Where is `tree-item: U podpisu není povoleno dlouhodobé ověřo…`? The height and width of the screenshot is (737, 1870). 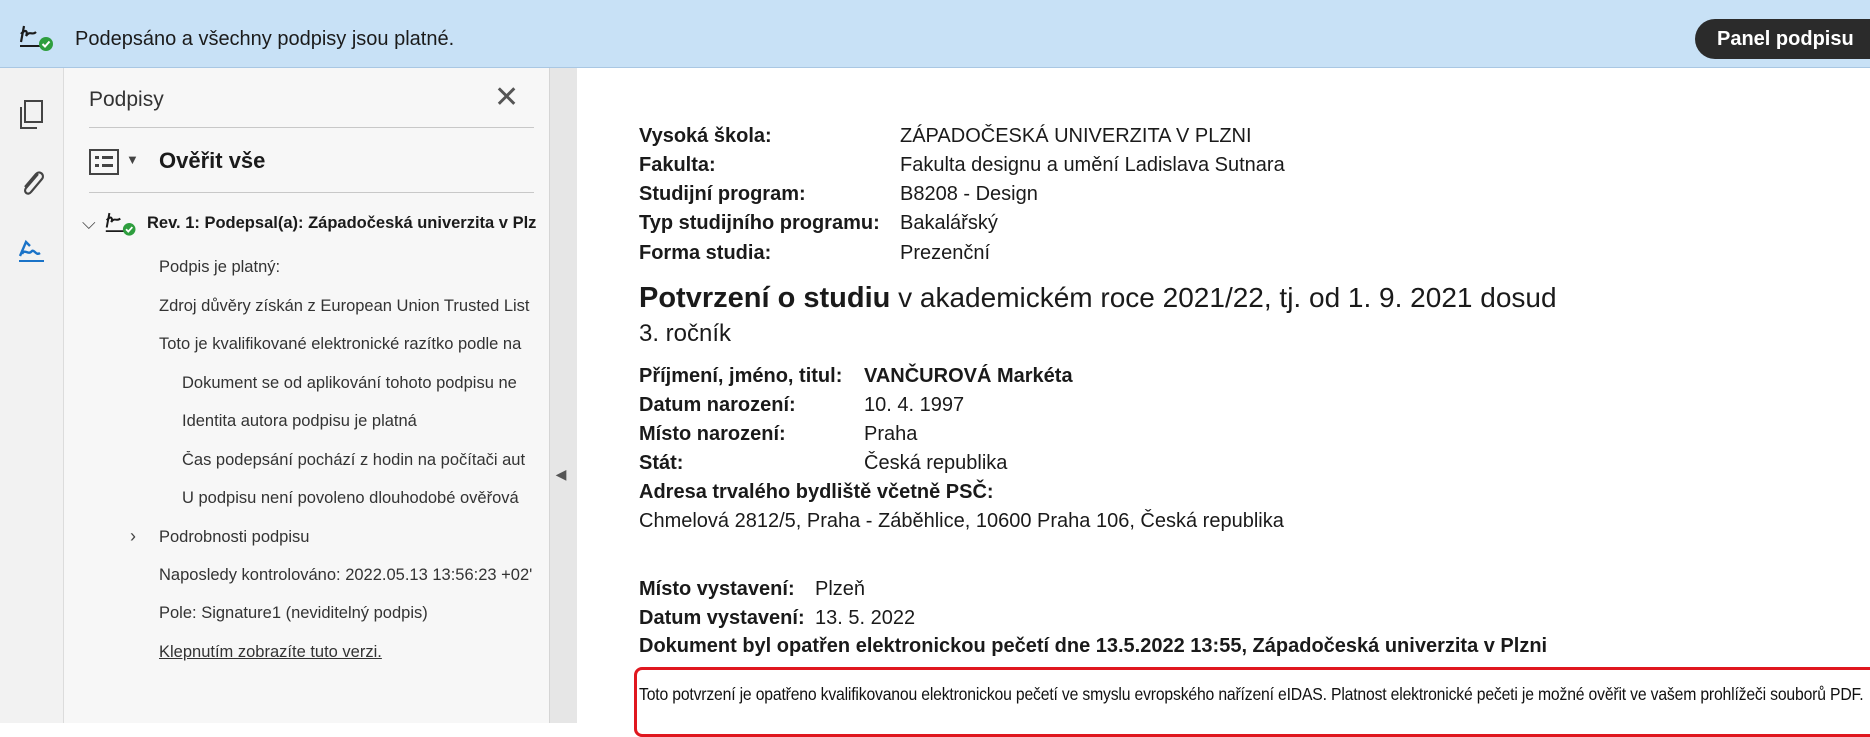
tree-item: U podpisu není povoleno dlouhodobé ověřo… is located at coordinates (350, 498).